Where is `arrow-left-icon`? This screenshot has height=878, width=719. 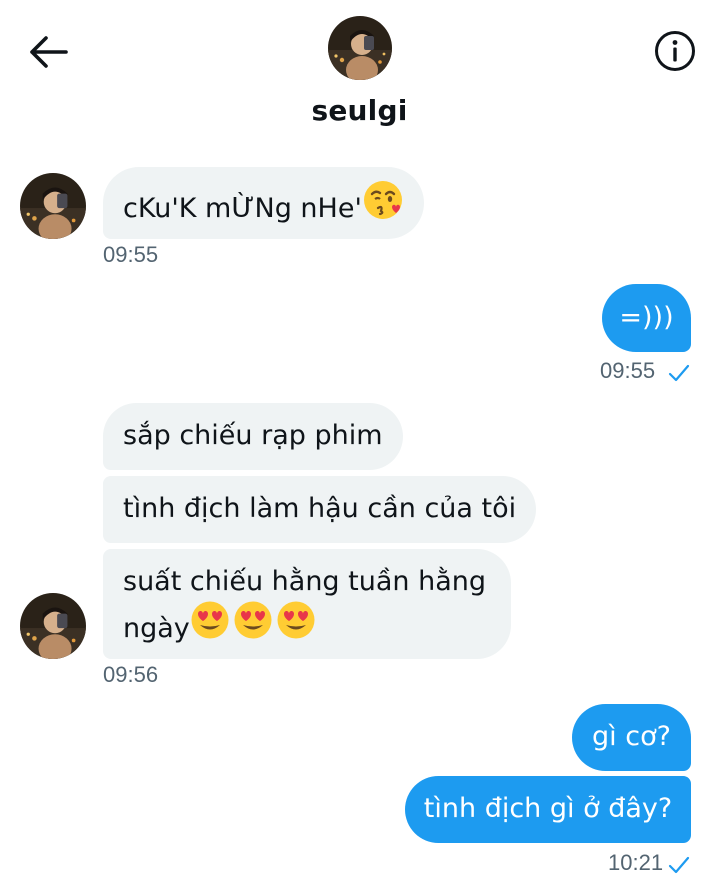 arrow-left-icon is located at coordinates (49, 52).